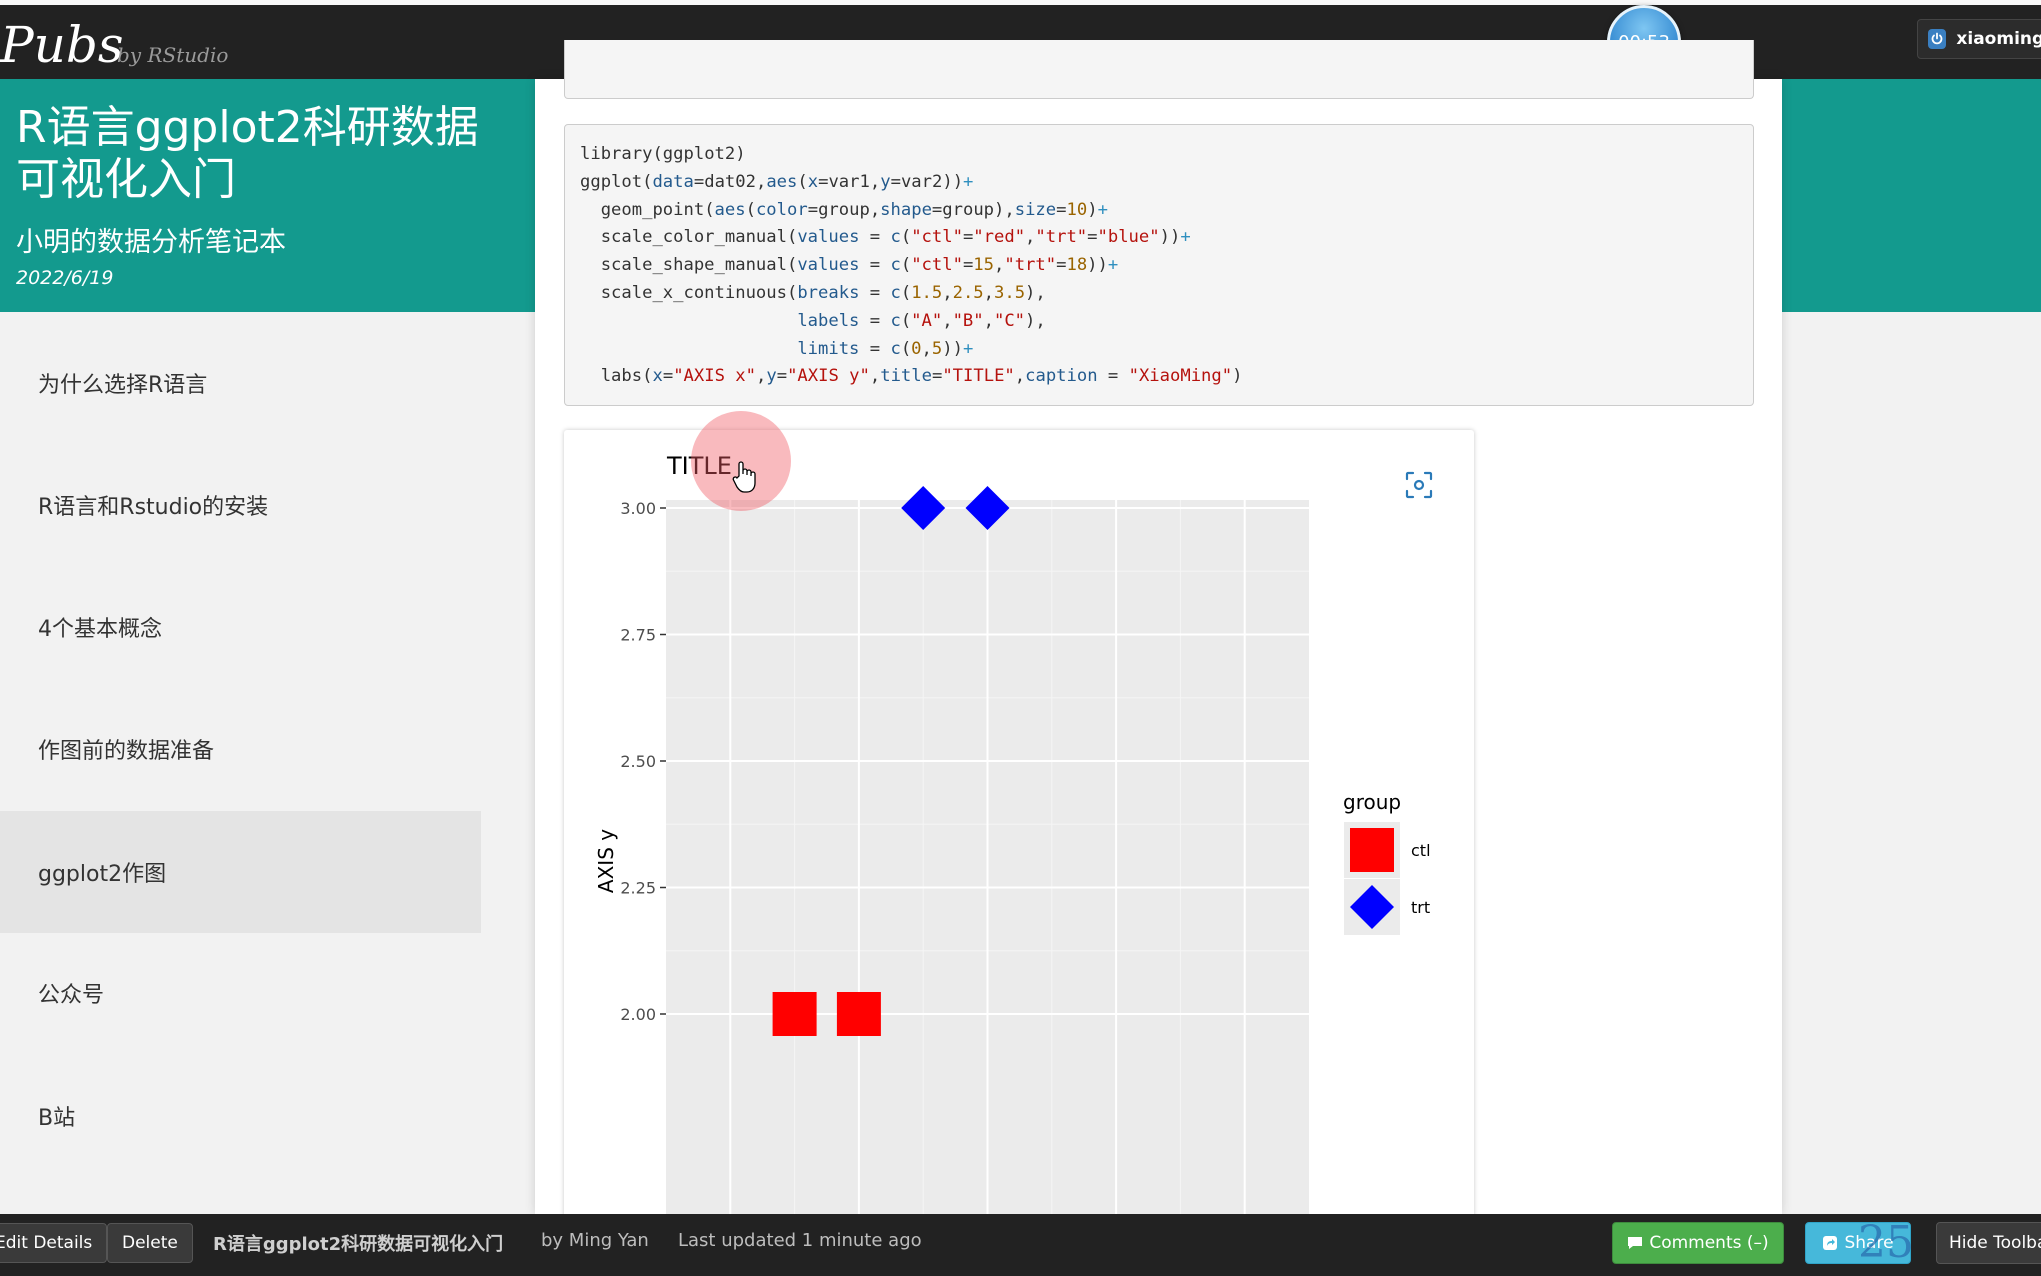 The height and width of the screenshot is (1276, 2041). Describe the element at coordinates (1372, 802) in the screenshot. I see `legend-title: group` at that location.